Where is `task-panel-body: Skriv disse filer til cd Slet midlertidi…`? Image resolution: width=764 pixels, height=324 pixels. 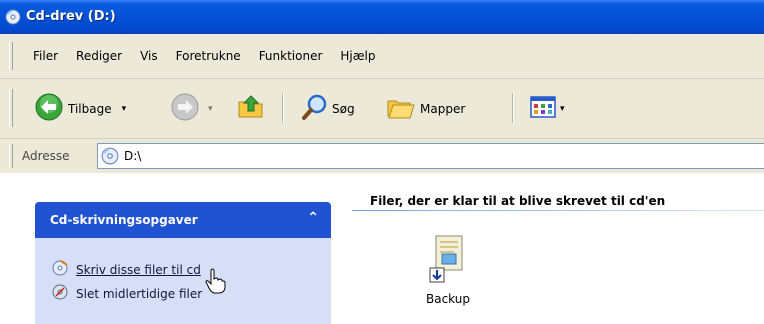 task-panel-body: Skriv disse filer til cd Slet midlertidi… is located at coordinates (183, 281).